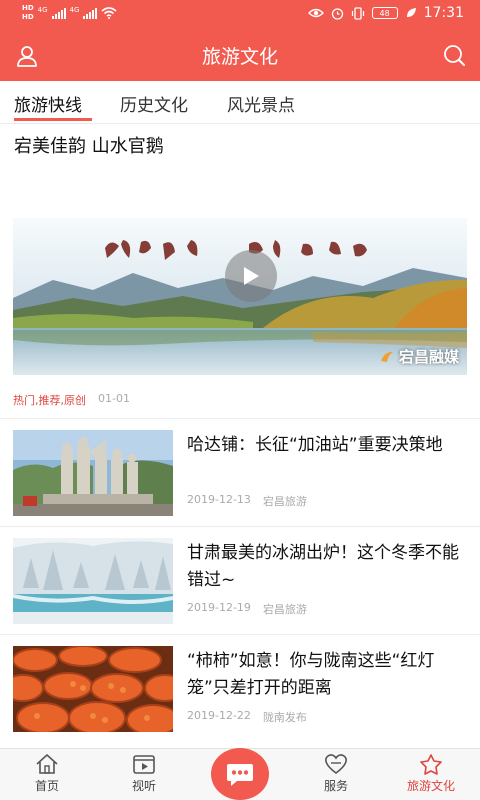 This screenshot has height=800, width=480. What do you see at coordinates (42, 10) in the screenshot?
I see `network-label-1: 4G` at bounding box center [42, 10].